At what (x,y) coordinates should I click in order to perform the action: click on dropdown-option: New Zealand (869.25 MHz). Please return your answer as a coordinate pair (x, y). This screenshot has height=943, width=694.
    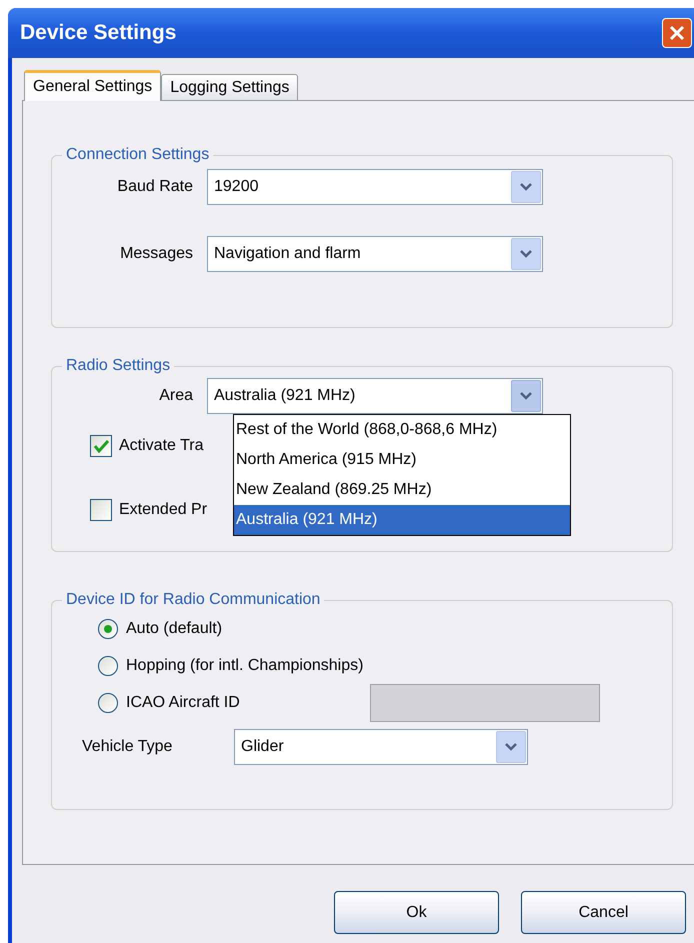
    Looking at the image, I should click on (402, 490).